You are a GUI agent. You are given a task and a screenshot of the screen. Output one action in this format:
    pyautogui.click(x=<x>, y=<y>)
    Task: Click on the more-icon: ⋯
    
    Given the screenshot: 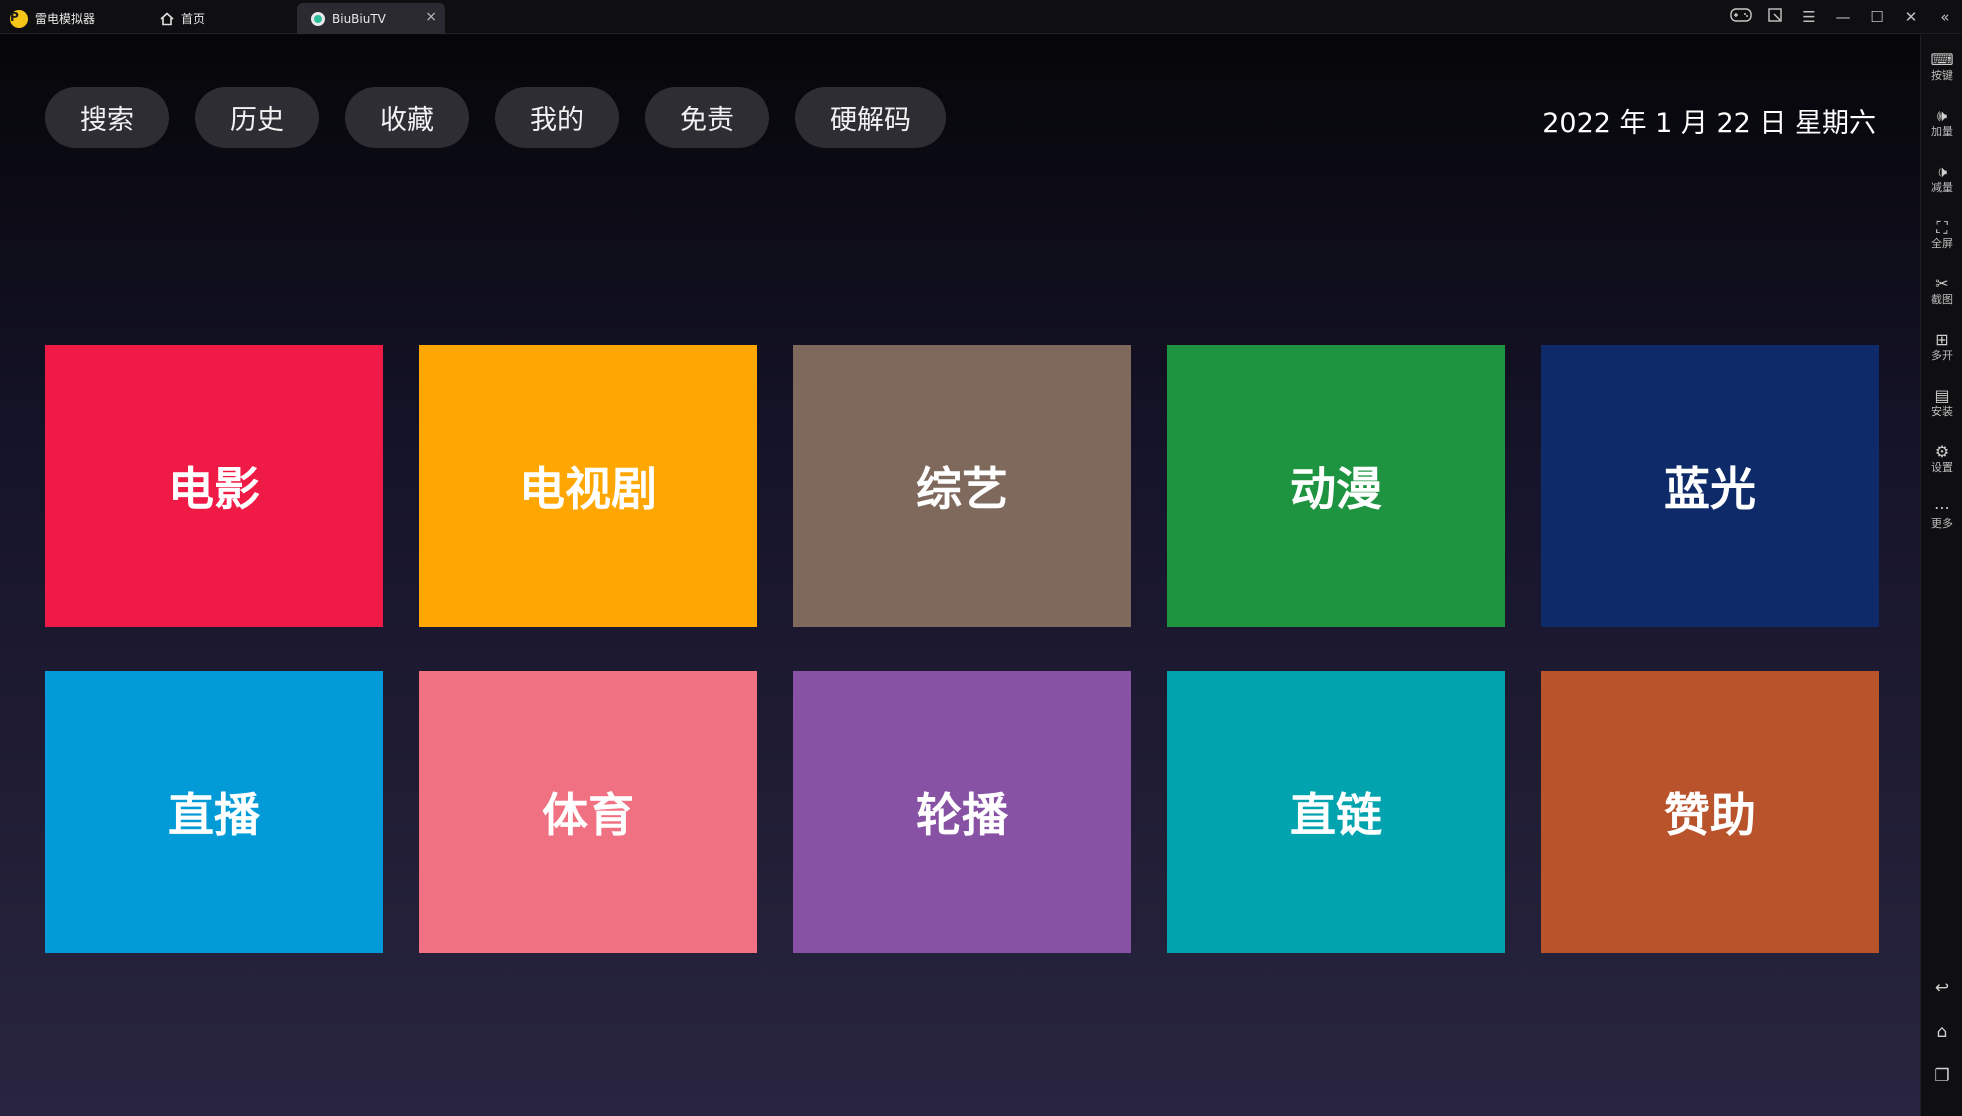 What is the action you would take?
    pyautogui.click(x=1942, y=507)
    